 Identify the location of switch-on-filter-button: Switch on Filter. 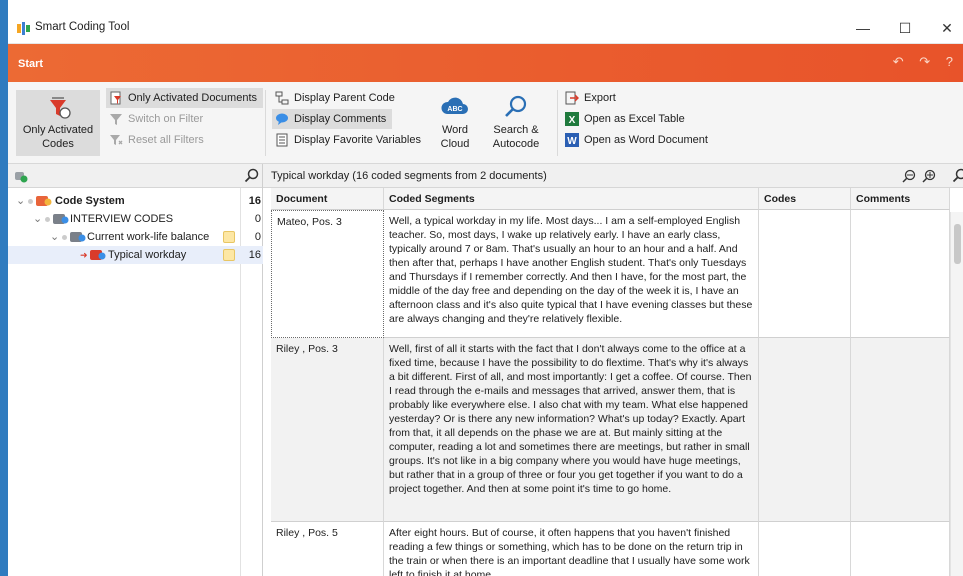
(157, 119).